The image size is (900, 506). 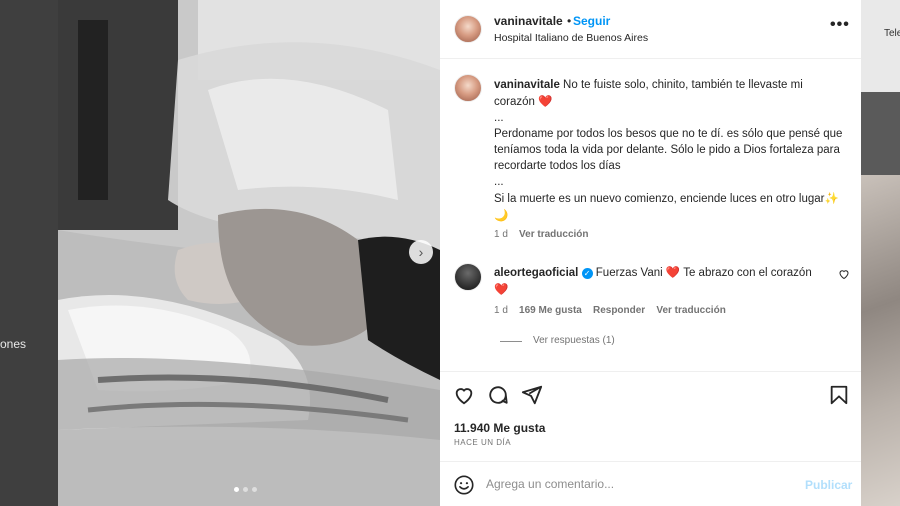 What do you see at coordinates (553, 234) in the screenshot?
I see `caption-translate-link: Ver traducción` at bounding box center [553, 234].